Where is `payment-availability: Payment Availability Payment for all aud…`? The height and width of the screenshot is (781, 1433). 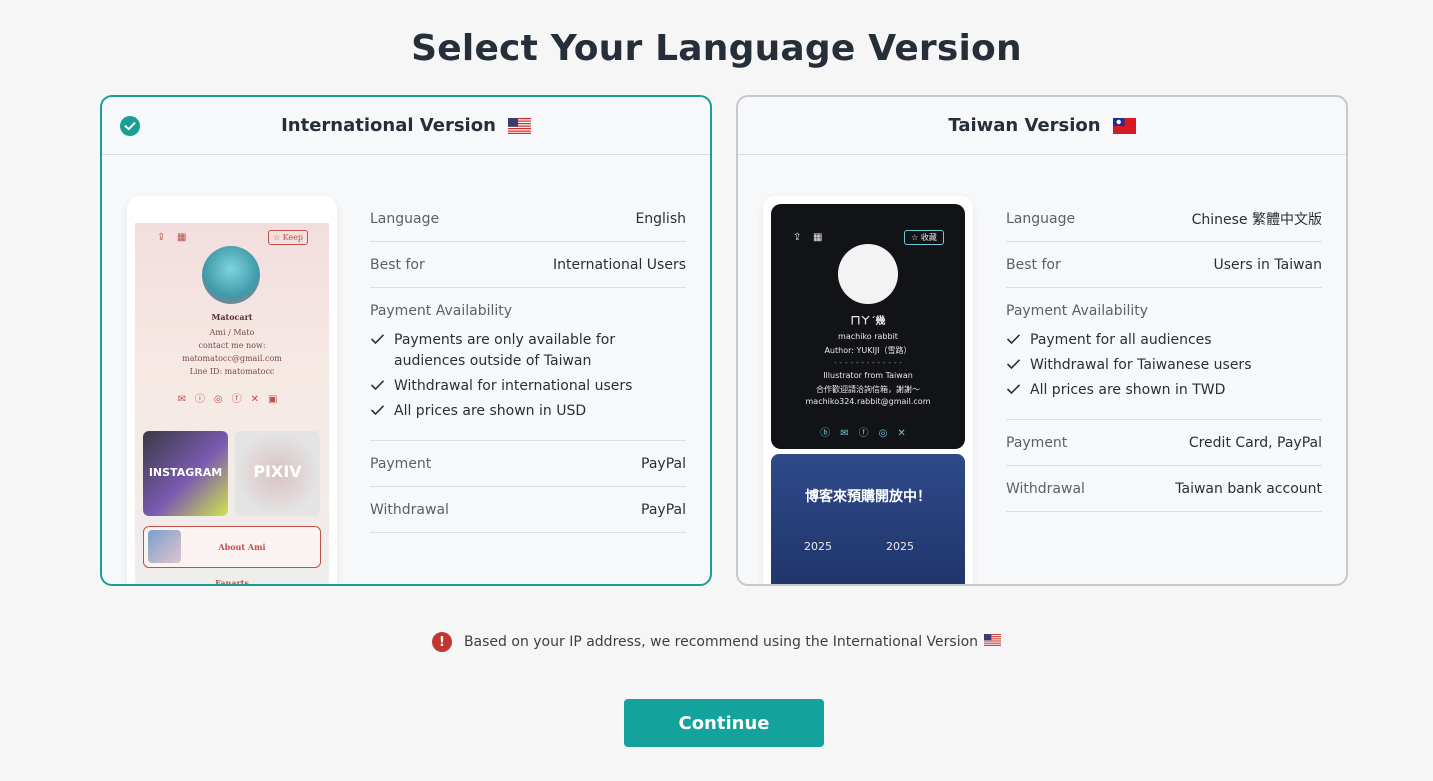
payment-availability: Payment Availability Payment for all aud… is located at coordinates (1164, 354).